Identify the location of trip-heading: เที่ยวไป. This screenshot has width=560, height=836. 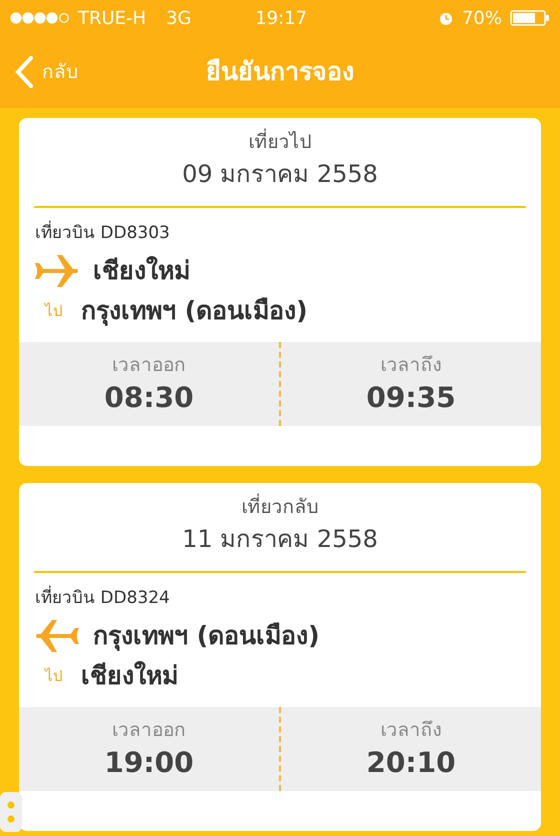
(280, 142).